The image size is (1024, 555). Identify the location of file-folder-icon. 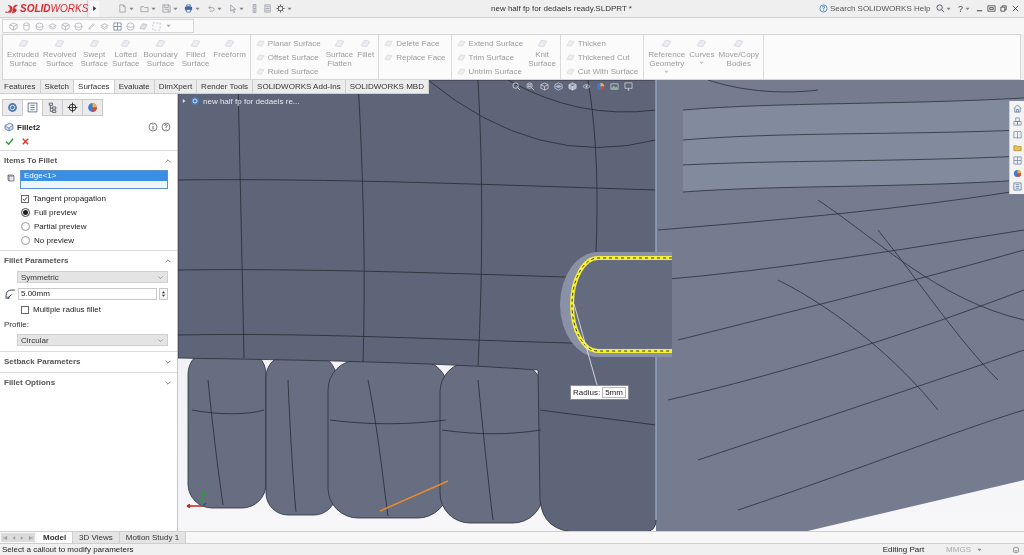
(1017, 147).